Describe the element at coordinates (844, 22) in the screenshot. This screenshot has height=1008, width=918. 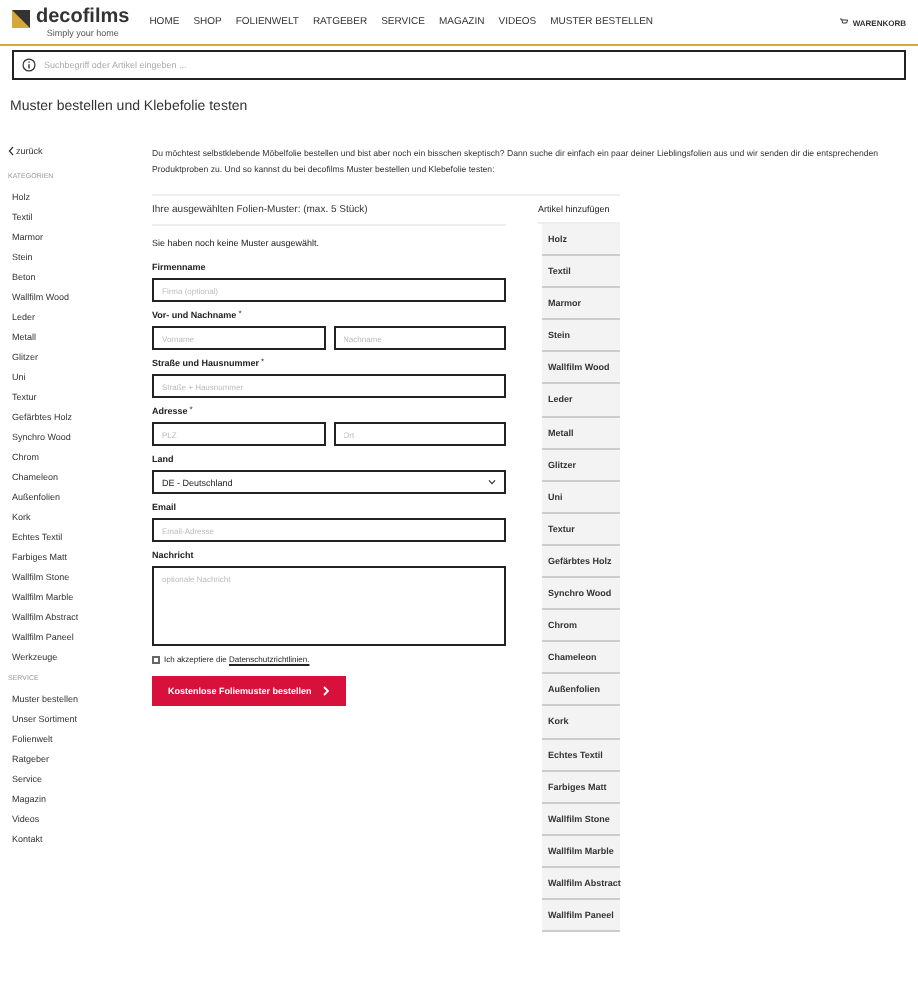
I see `cart-icon` at that location.